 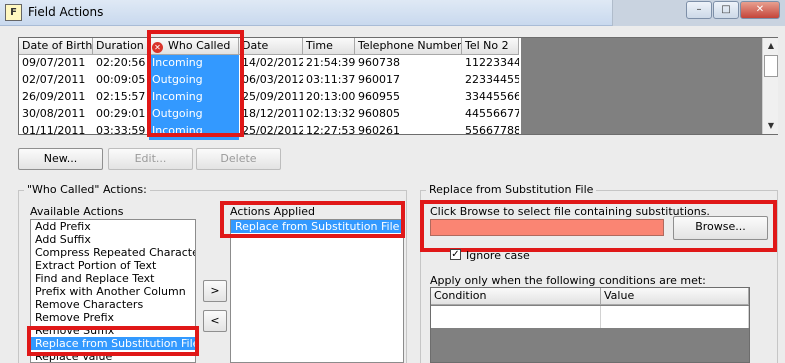 What do you see at coordinates (215, 291) in the screenshot?
I see `add-action-button: >` at bounding box center [215, 291].